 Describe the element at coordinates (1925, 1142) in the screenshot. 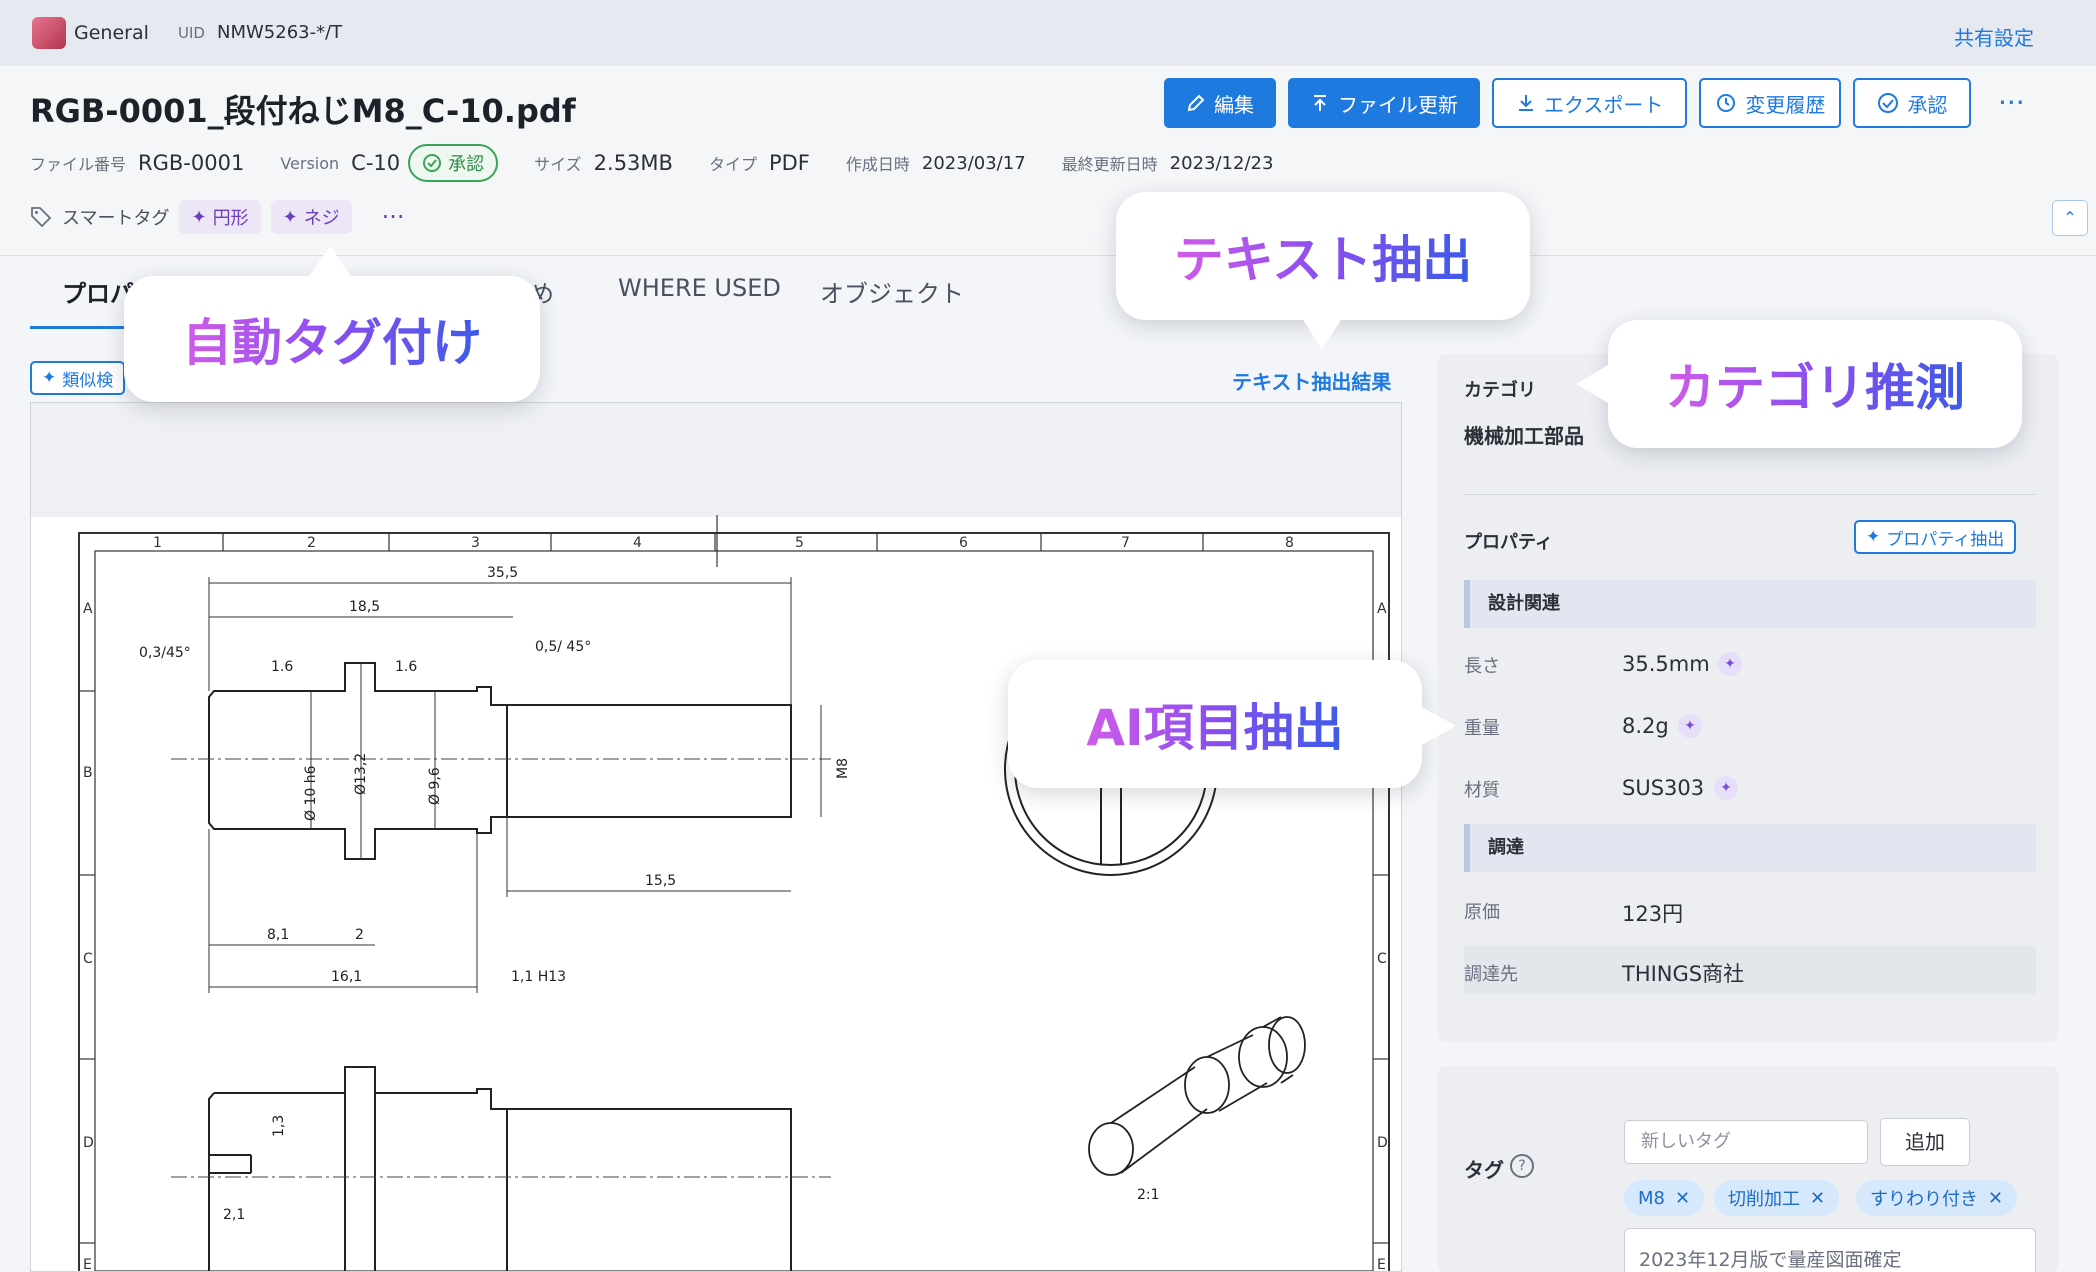

I see `add-tag-button: 追加` at that location.